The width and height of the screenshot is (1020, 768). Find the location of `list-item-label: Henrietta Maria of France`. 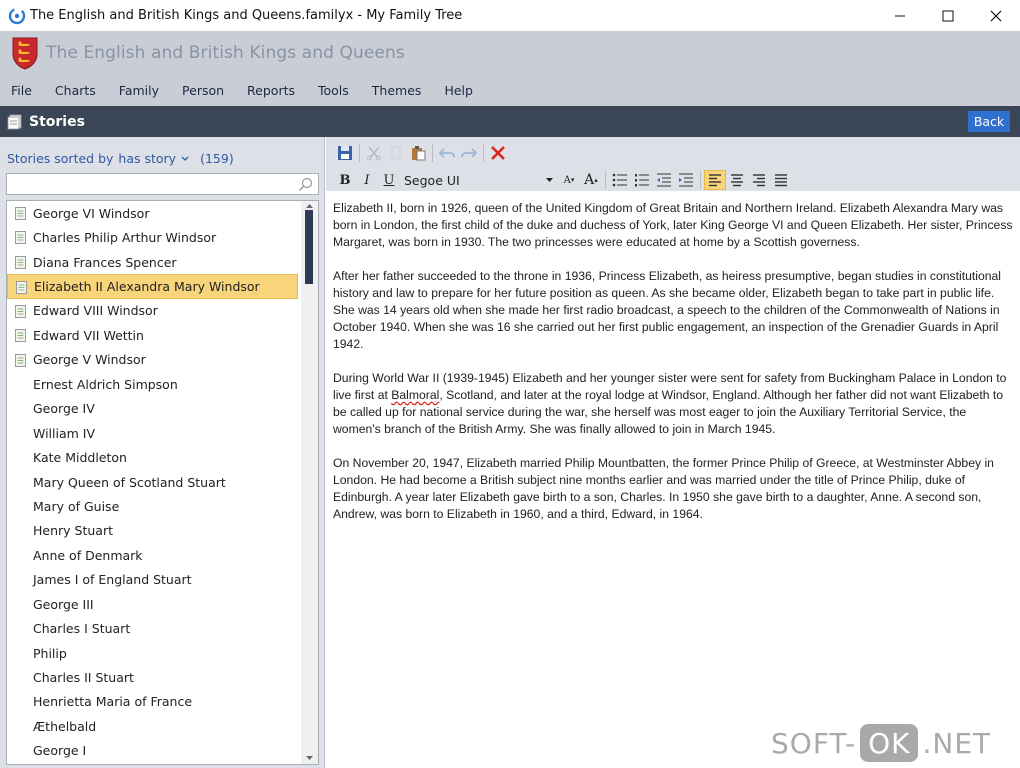

list-item-label: Henrietta Maria of France is located at coordinates (113, 702).